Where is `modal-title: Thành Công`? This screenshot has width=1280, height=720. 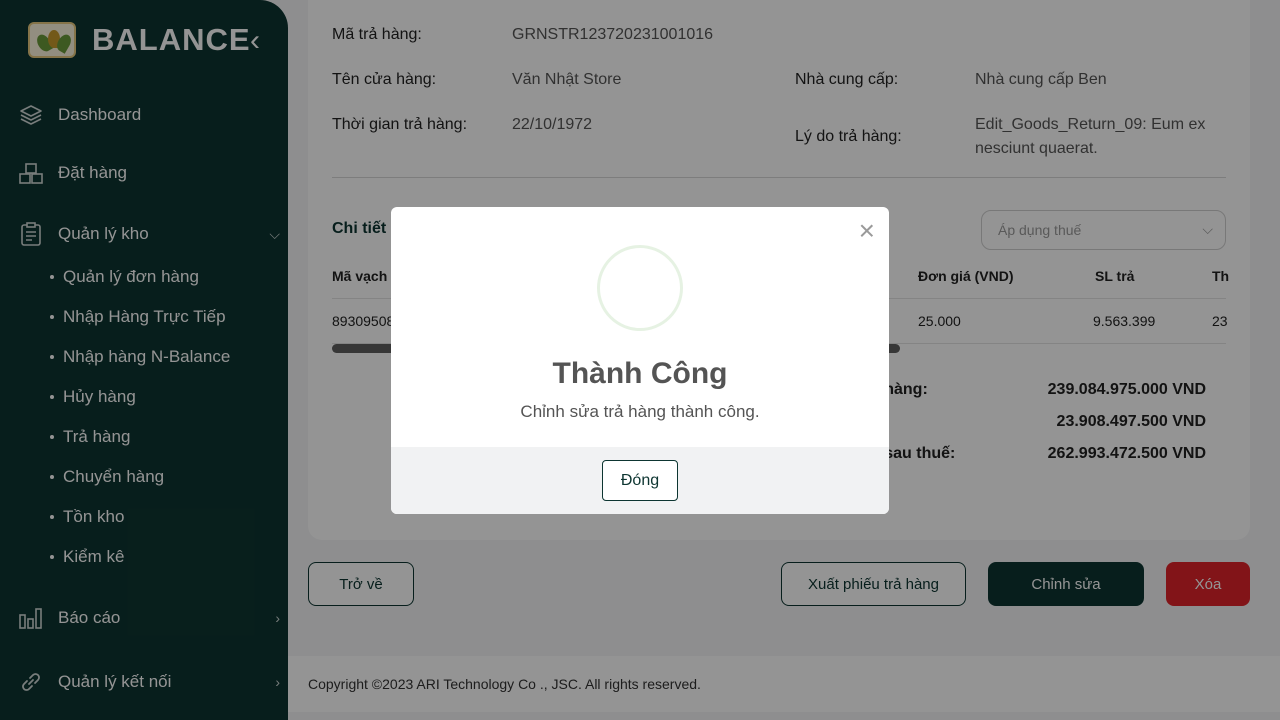 modal-title: Thành Công is located at coordinates (640, 373).